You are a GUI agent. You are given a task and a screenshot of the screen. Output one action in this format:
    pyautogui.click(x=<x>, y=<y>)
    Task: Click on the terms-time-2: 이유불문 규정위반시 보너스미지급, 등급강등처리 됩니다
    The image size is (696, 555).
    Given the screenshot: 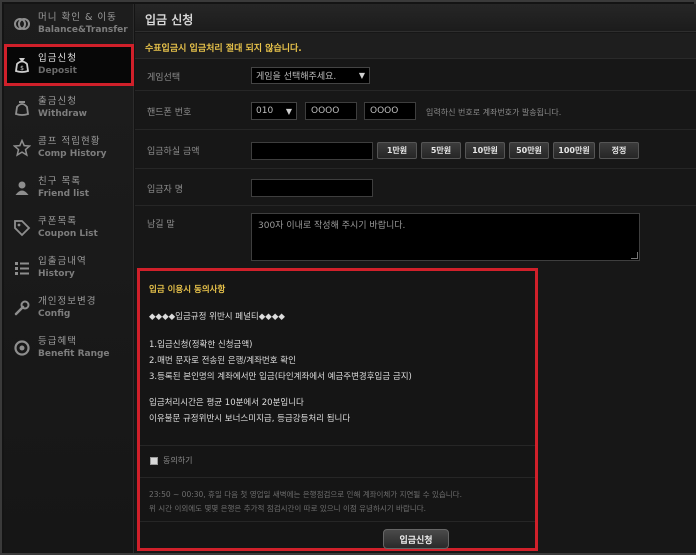 What is the action you would take?
    pyautogui.click(x=250, y=419)
    